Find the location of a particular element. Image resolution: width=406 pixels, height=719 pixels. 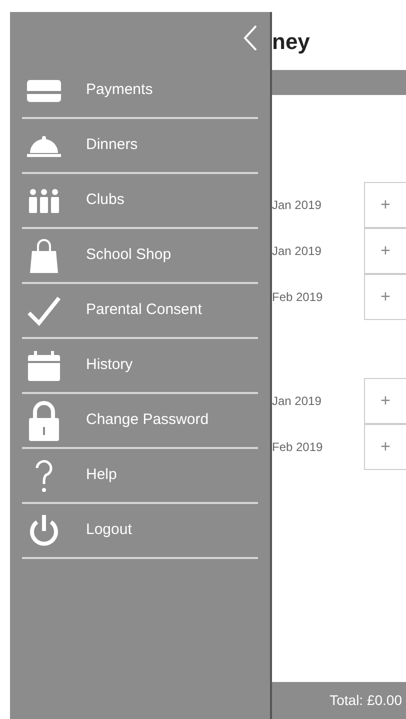

power-icon is located at coordinates (44, 530).